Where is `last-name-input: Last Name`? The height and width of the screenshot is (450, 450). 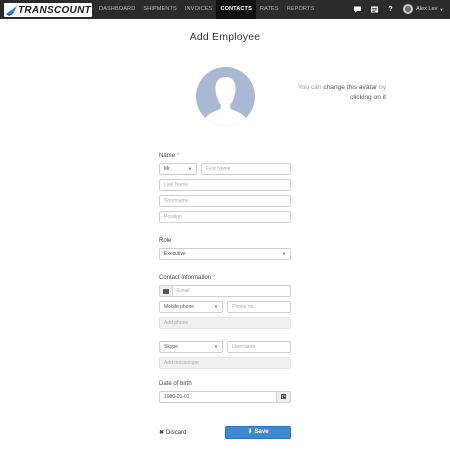 last-name-input: Last Name is located at coordinates (225, 185).